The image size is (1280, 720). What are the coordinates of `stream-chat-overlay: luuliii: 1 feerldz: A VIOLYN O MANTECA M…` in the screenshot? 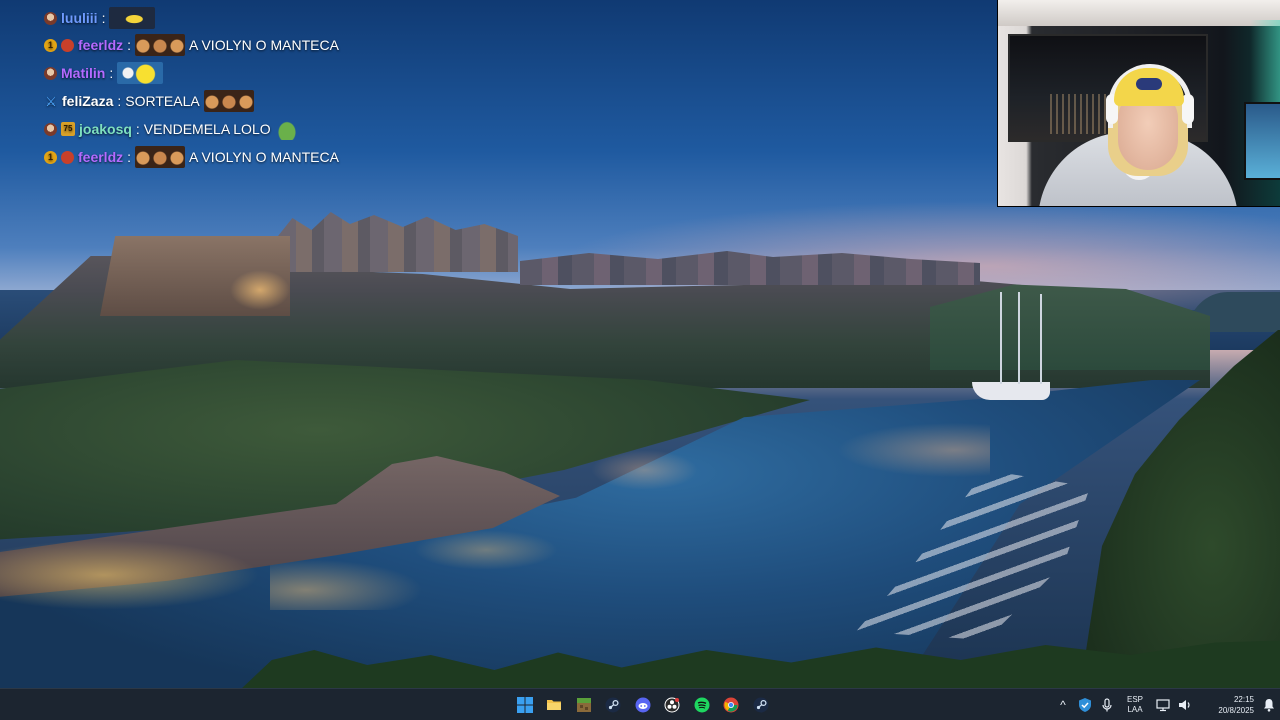 It's located at (204, 89).